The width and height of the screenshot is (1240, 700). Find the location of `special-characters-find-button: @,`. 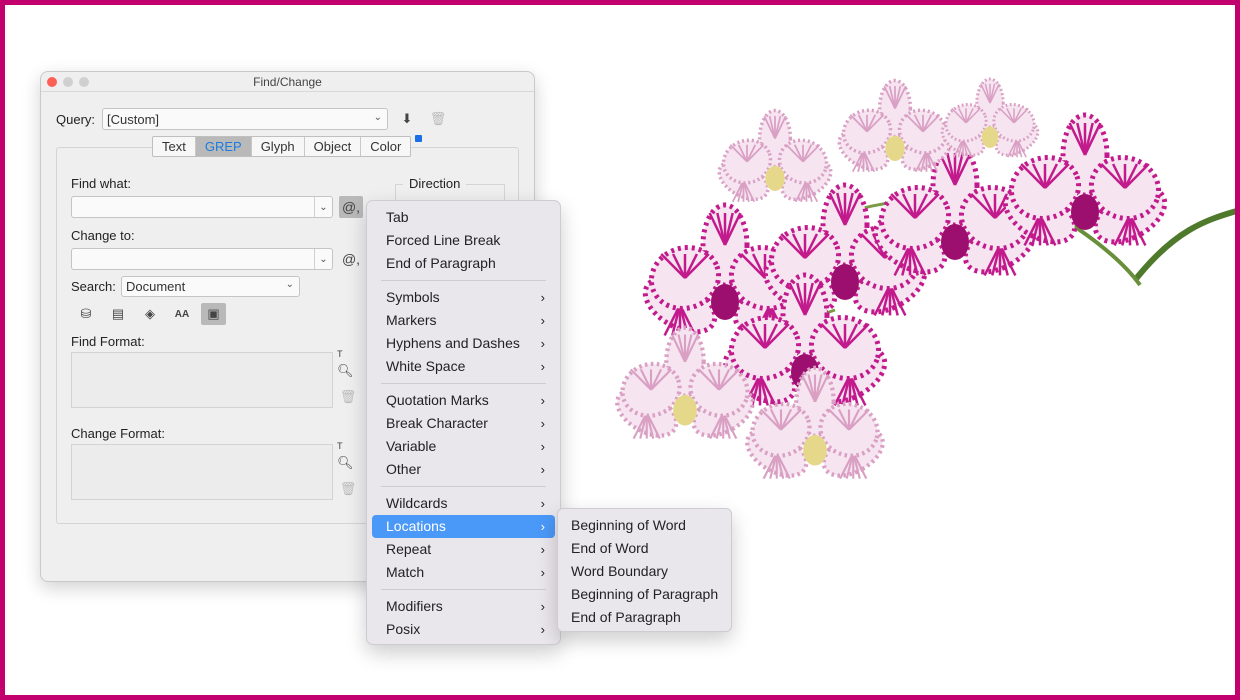

special-characters-find-button: @, is located at coordinates (351, 207).